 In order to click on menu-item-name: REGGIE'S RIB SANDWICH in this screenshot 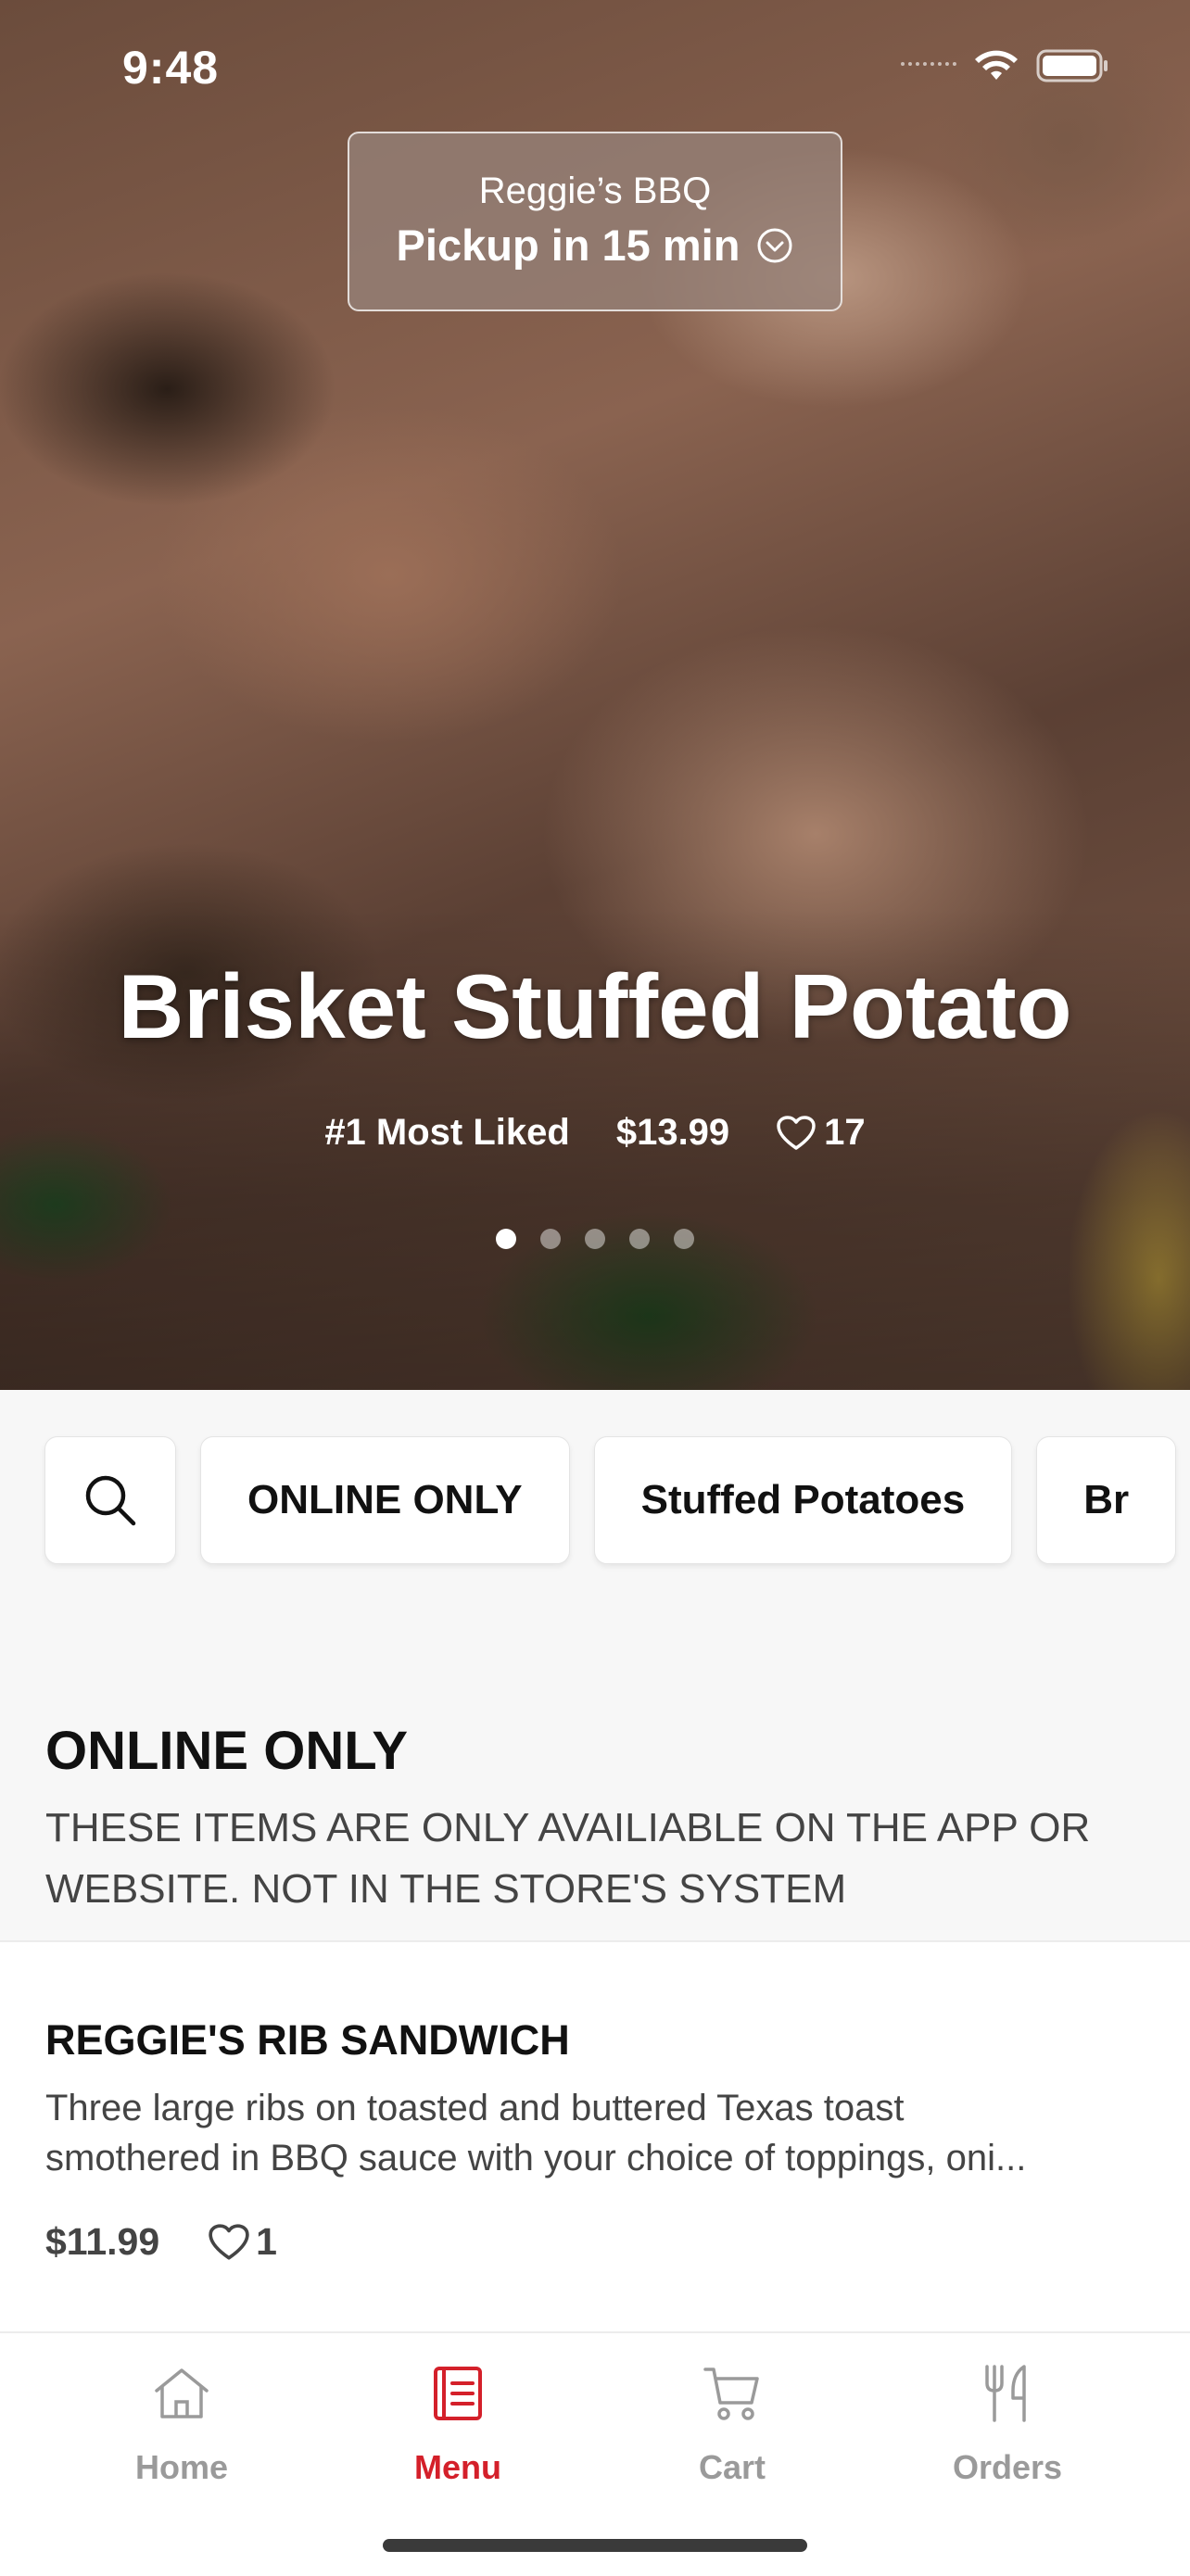, I will do `click(307, 2040)`.